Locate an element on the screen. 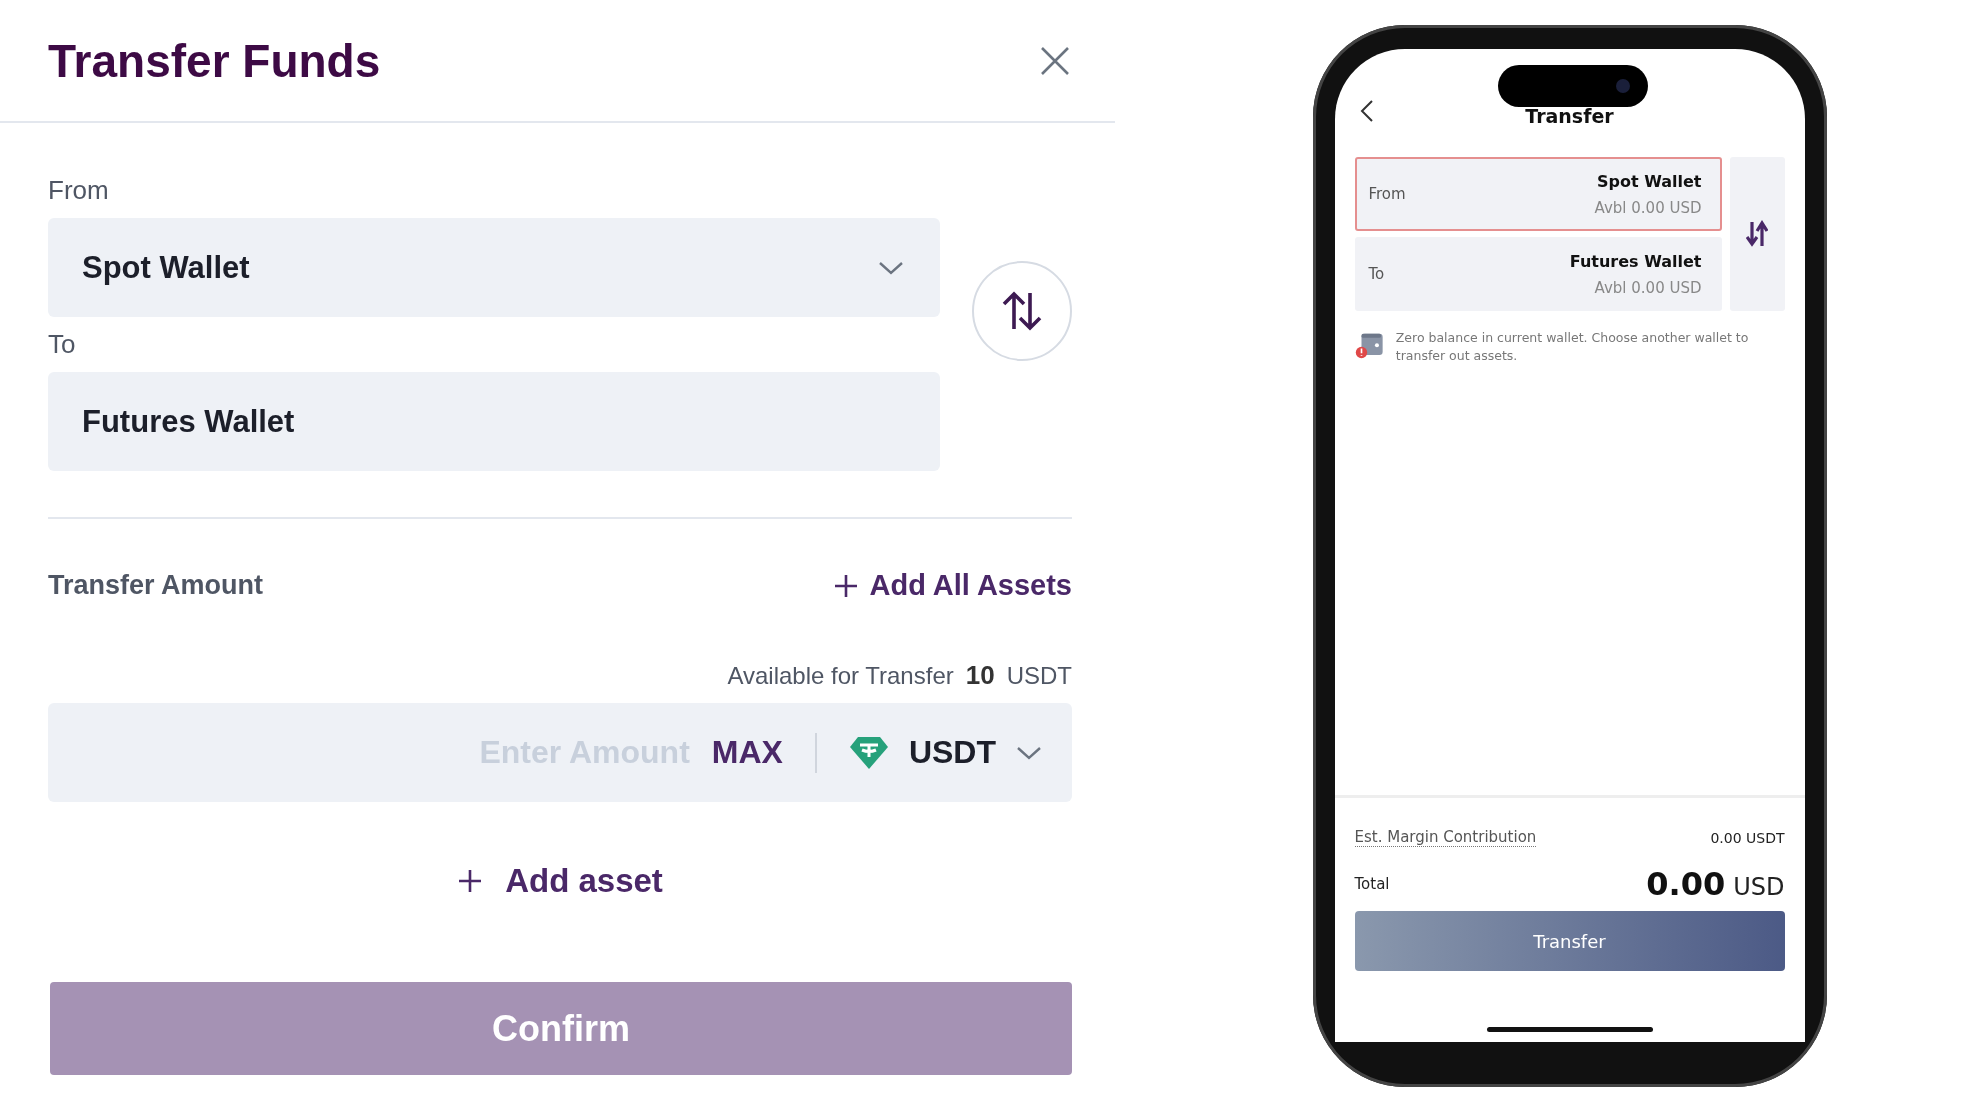 This screenshot has height=1106, width=1974. warning-text: Zero balance in current wallet. Choose another wallet to transfer out assets. is located at coordinates (1572, 346).